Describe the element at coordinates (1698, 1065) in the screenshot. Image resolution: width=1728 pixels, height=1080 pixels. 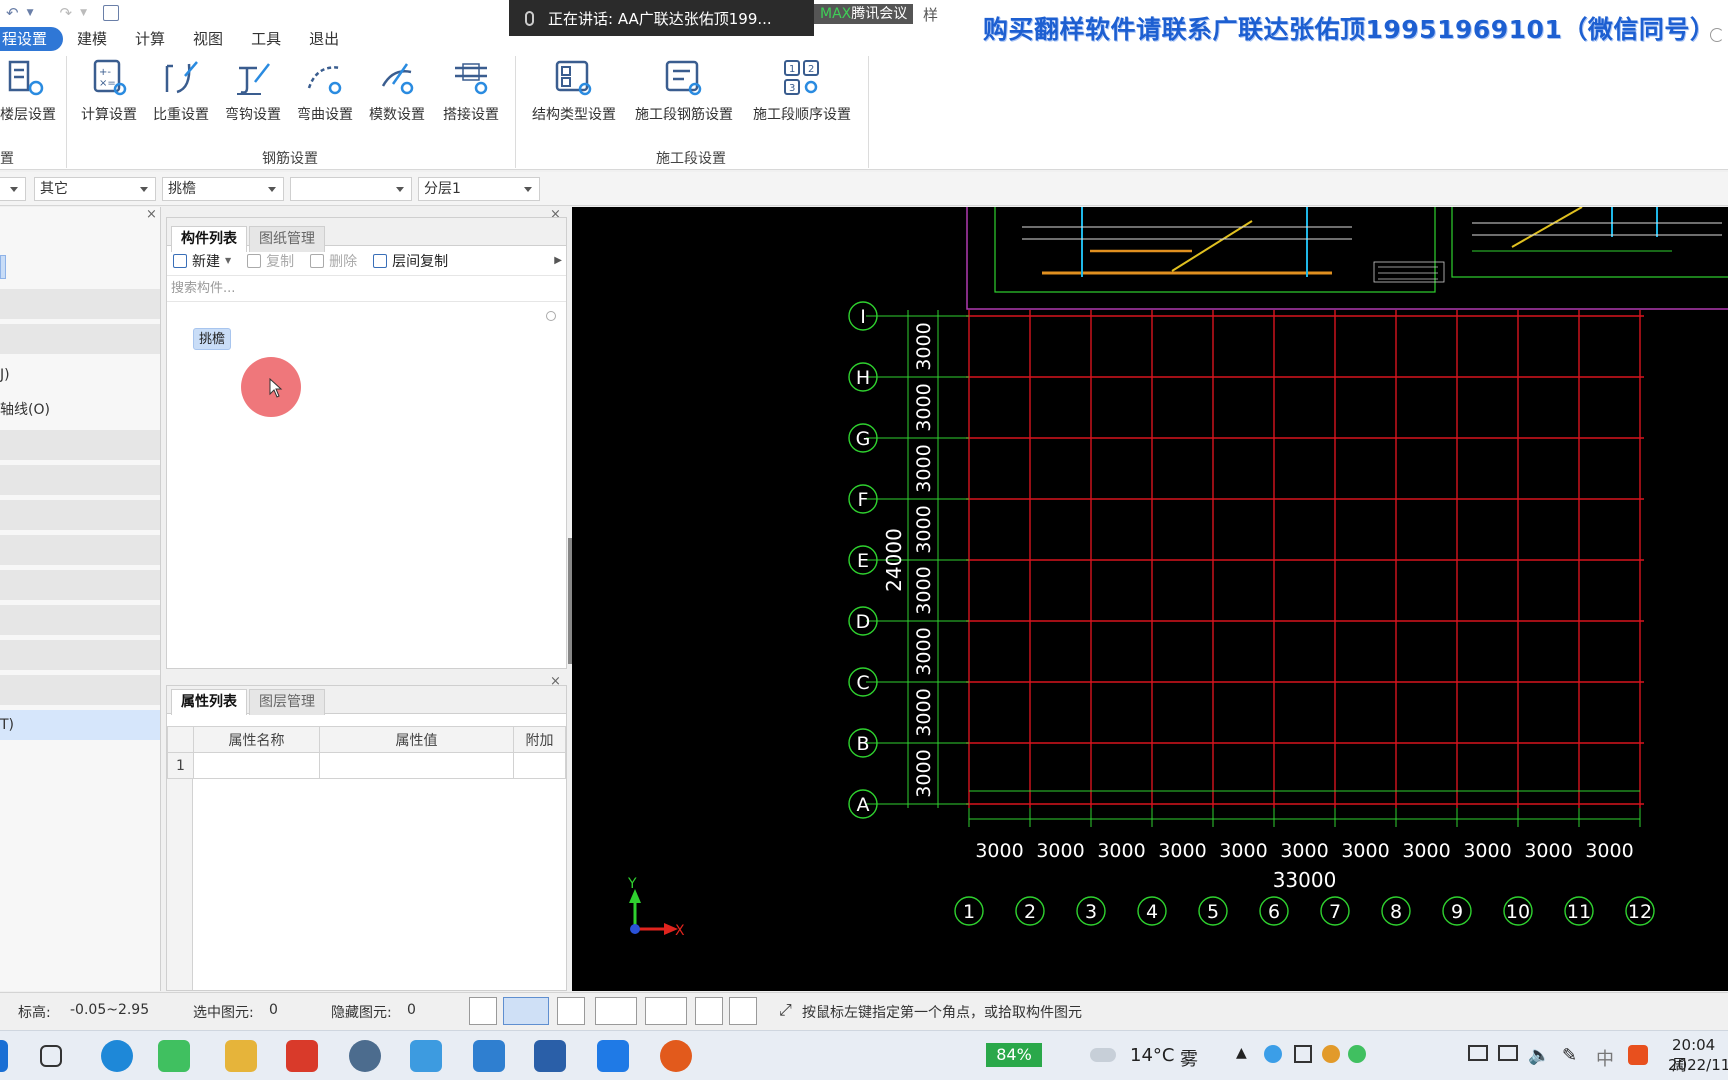
I see `clock-date: 2022/11` at that location.